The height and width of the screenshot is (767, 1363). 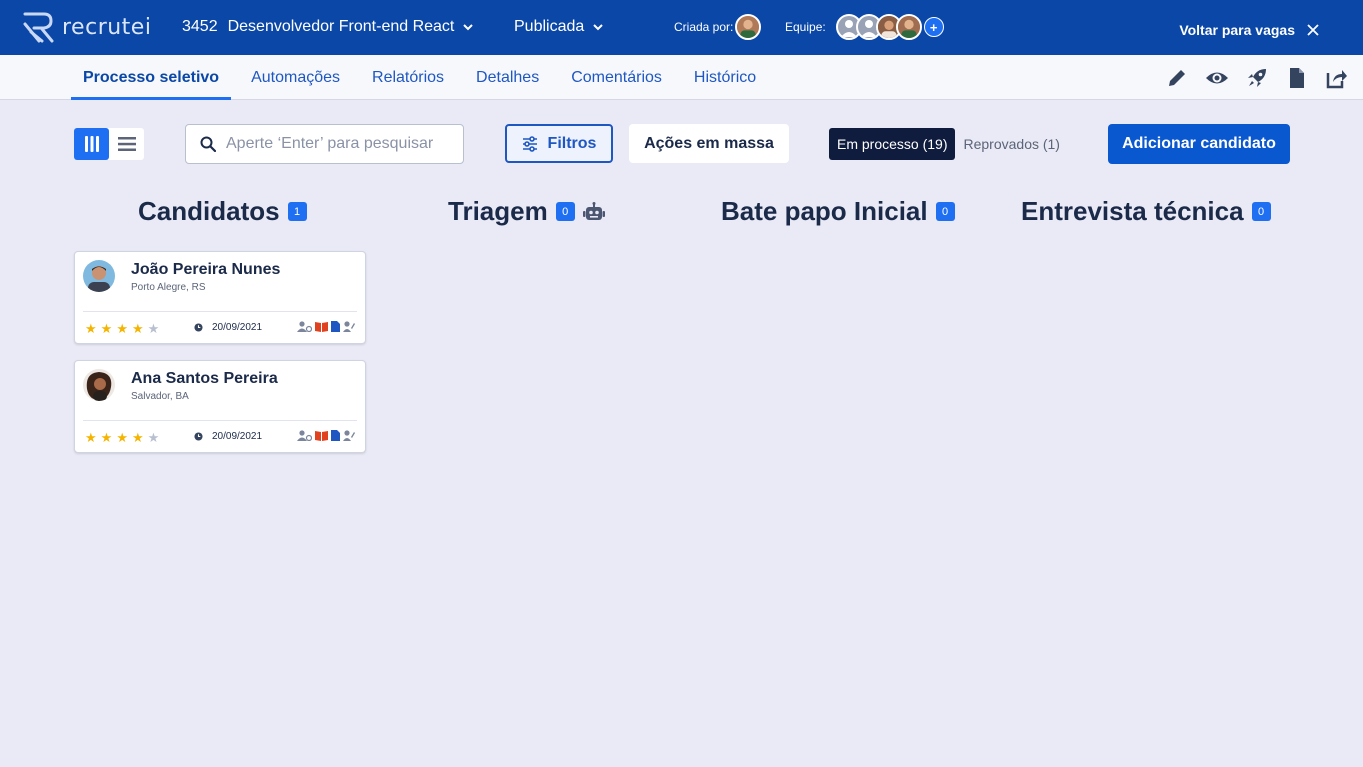 I want to click on job-tools, so click(x=1257, y=78).